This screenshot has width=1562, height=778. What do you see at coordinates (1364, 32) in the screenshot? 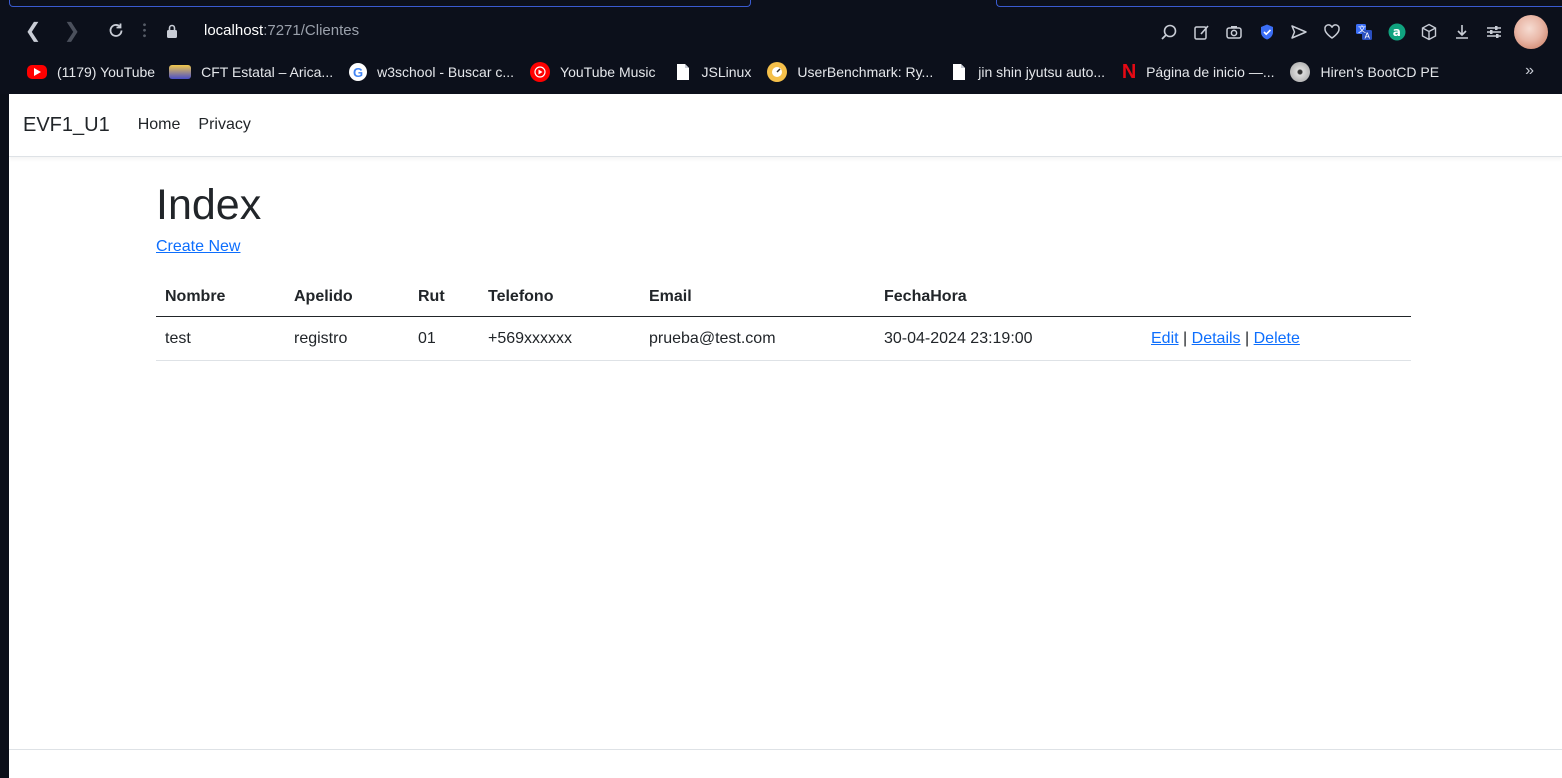
I see `translate-icon: 文A` at bounding box center [1364, 32].